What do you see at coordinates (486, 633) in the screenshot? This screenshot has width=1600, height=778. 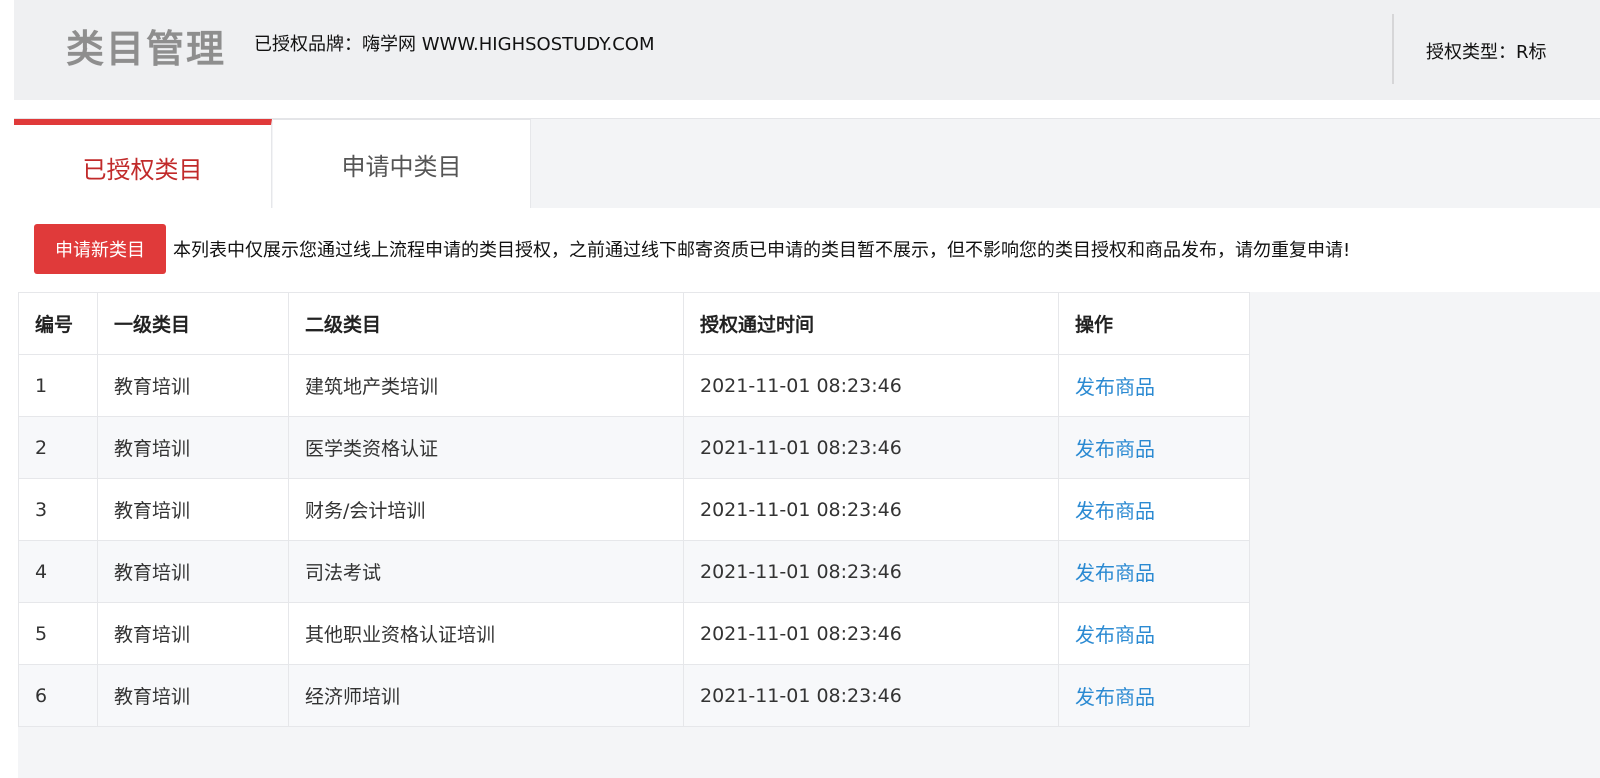 I see `cell-level2: 其他职业资格认证培训` at bounding box center [486, 633].